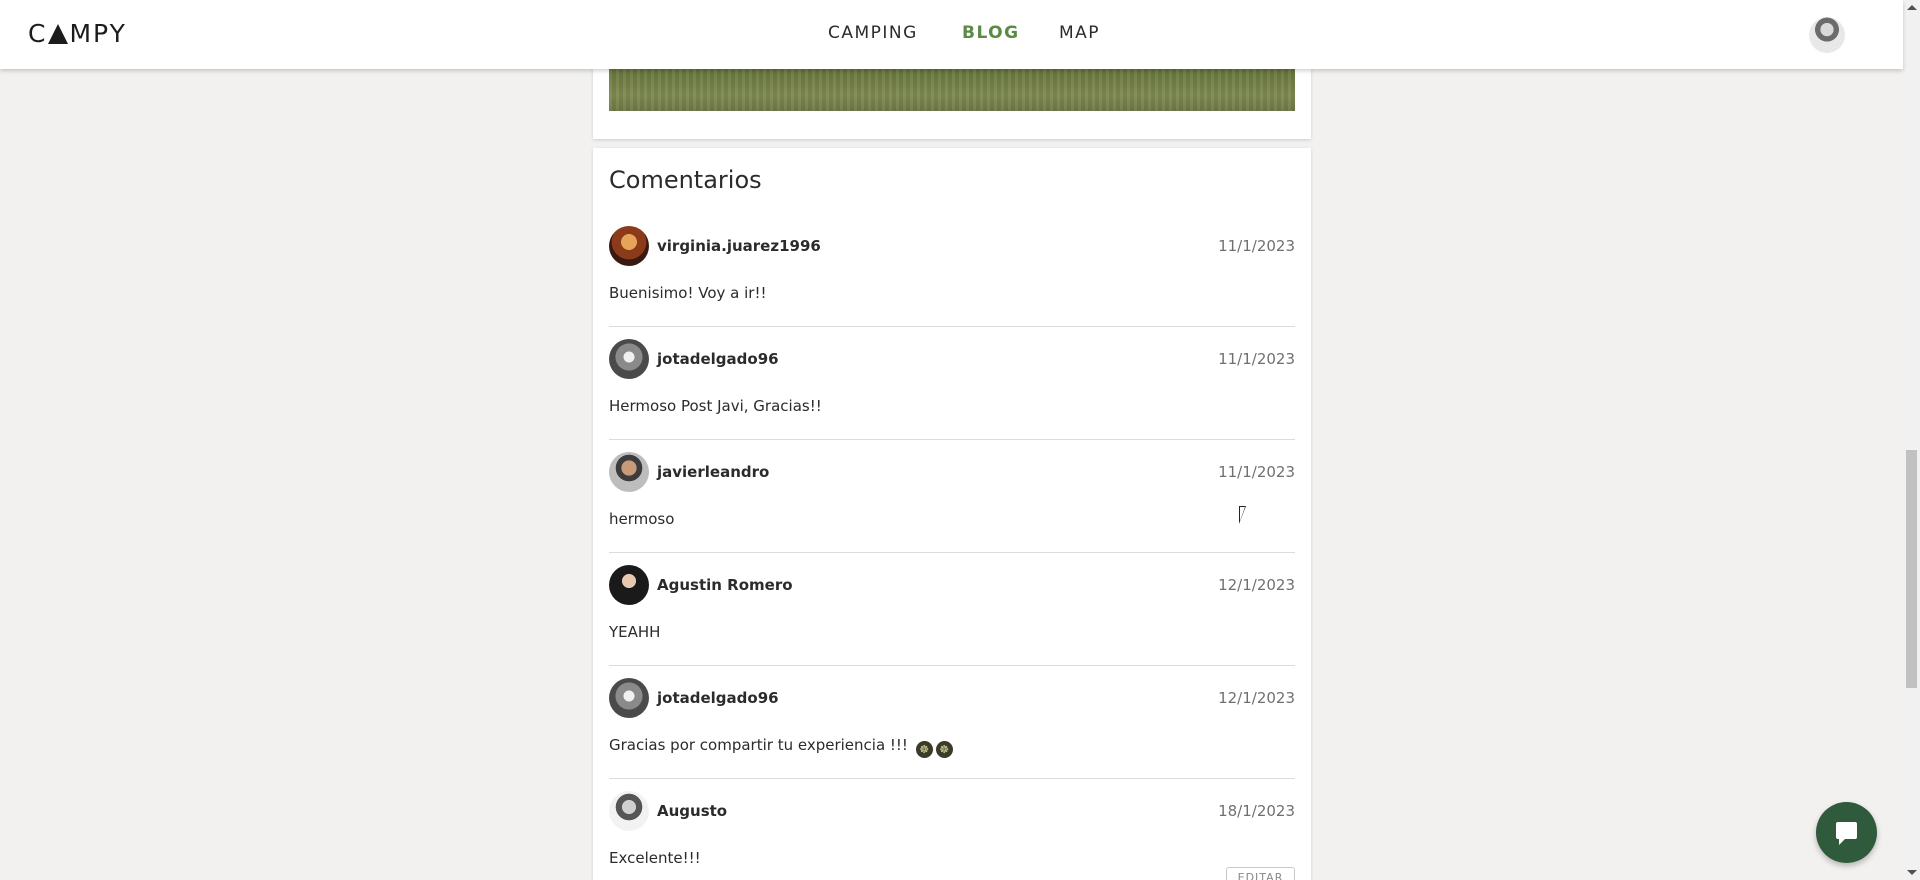 The height and width of the screenshot is (880, 1920). Describe the element at coordinates (1079, 33) in the screenshot. I see `nav-map: MAP` at that location.